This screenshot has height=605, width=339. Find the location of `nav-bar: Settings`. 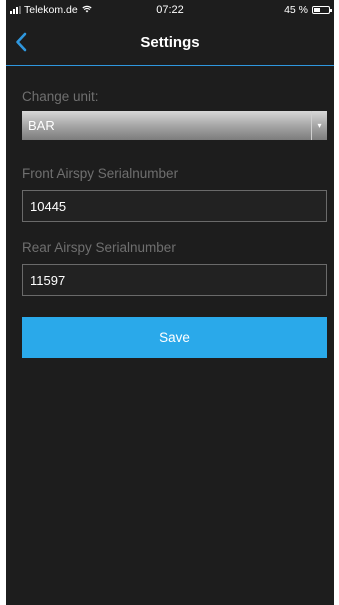

nav-bar: Settings is located at coordinates (170, 44).